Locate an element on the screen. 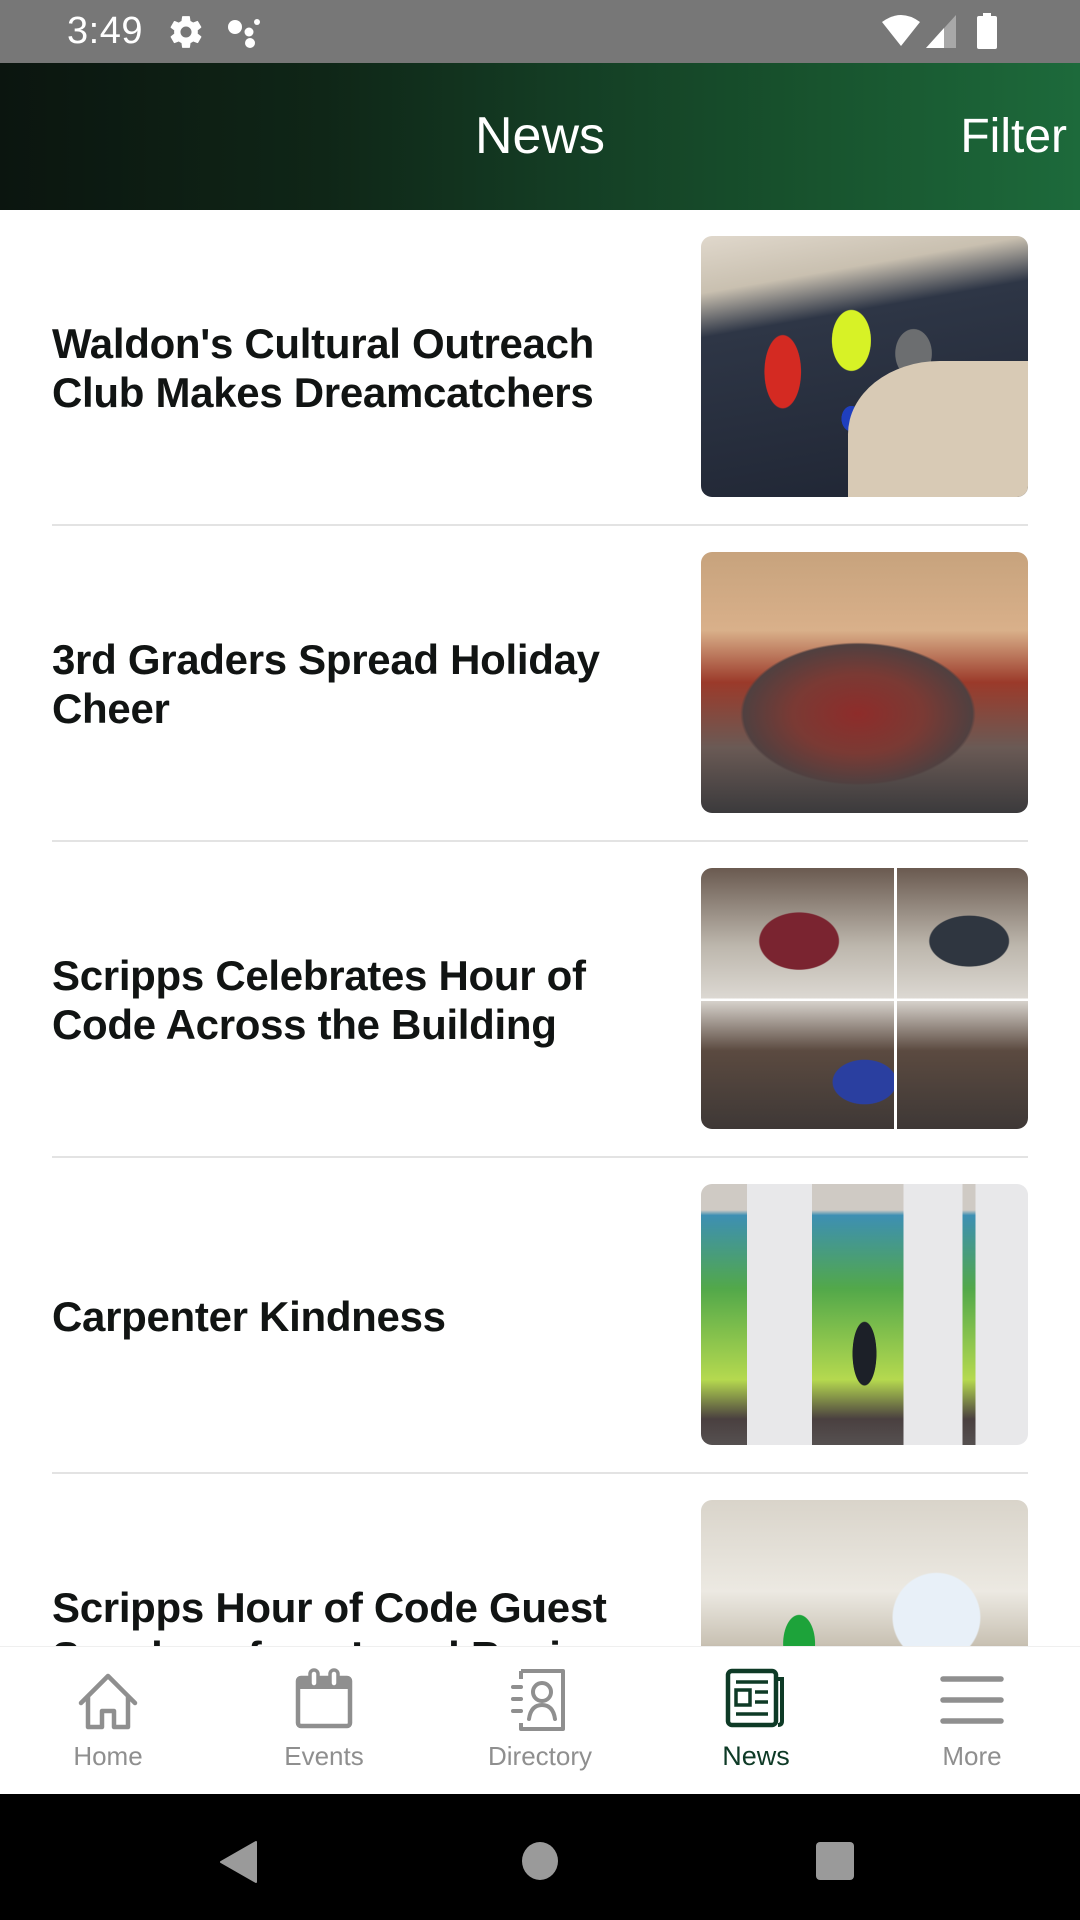 This screenshot has width=1080, height=1920. bottom-nav: Home Events Directory News More is located at coordinates (540, 1720).